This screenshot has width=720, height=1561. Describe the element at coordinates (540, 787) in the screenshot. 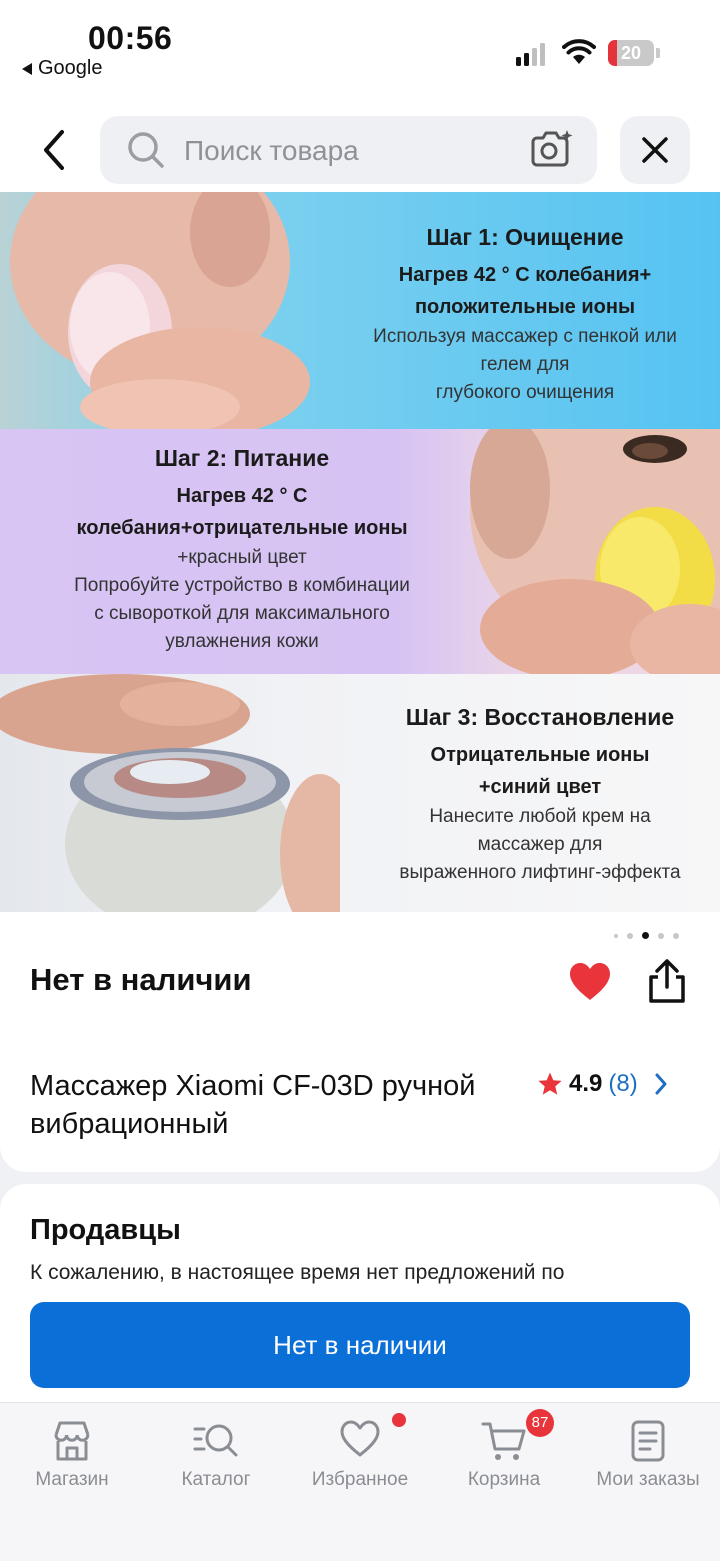

I see `step3-sub2: +синий цвет` at that location.